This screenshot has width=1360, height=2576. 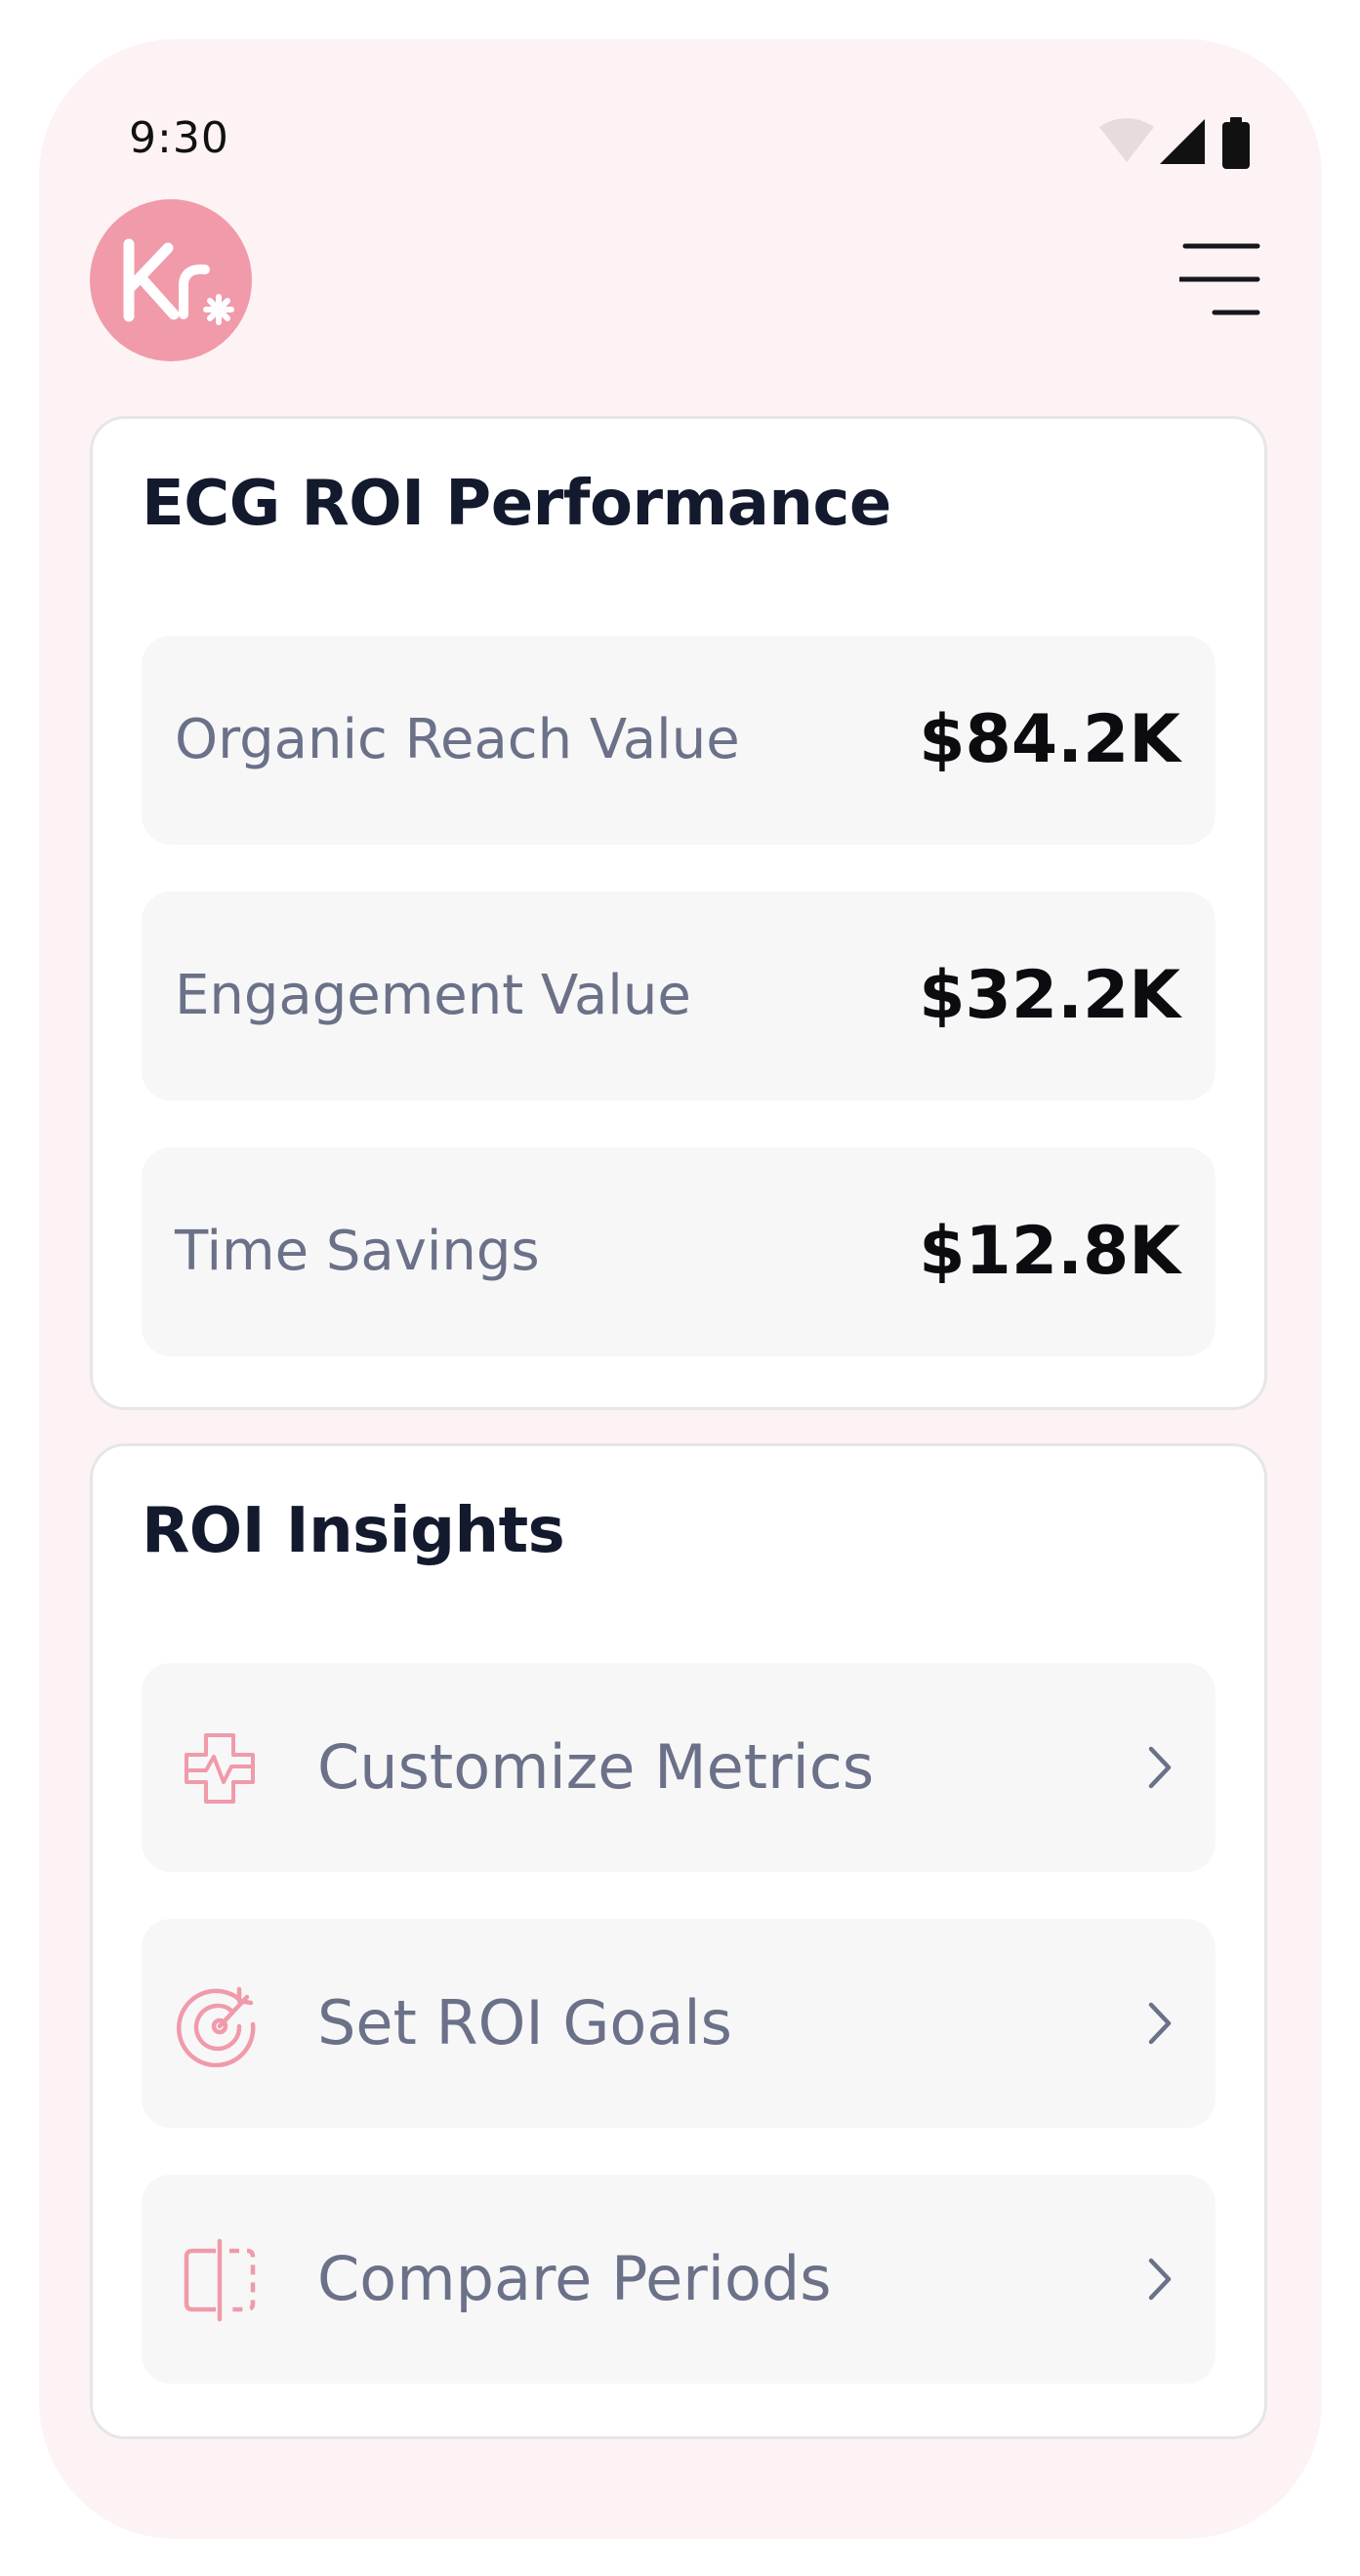 I want to click on wifi-icon, so click(x=1126, y=140).